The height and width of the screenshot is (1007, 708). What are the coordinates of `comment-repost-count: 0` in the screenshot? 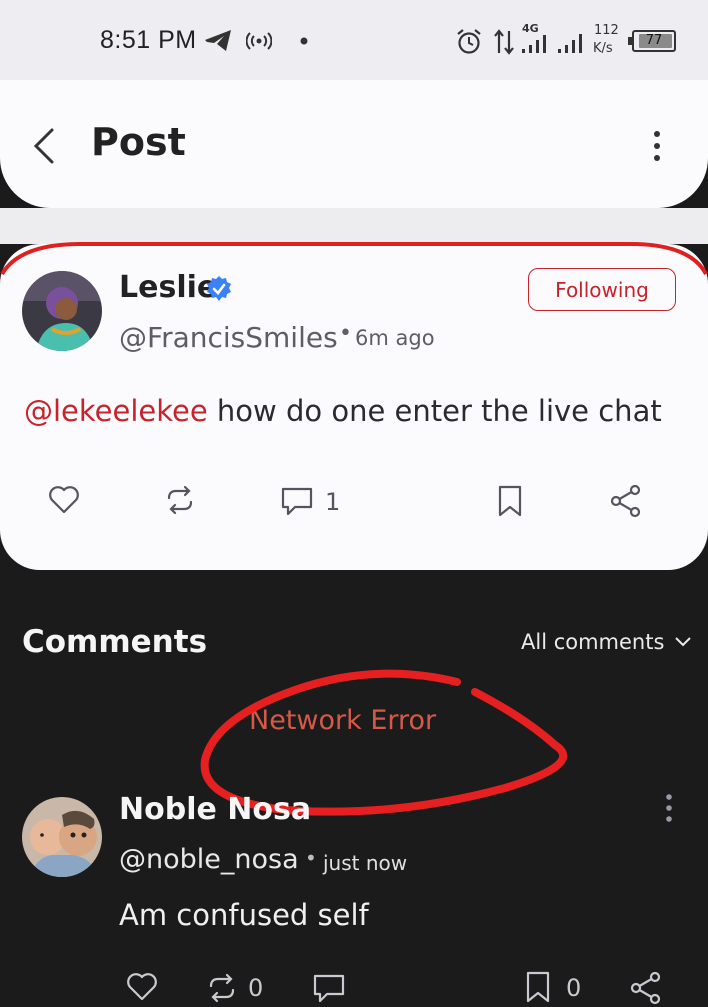 It's located at (256, 988).